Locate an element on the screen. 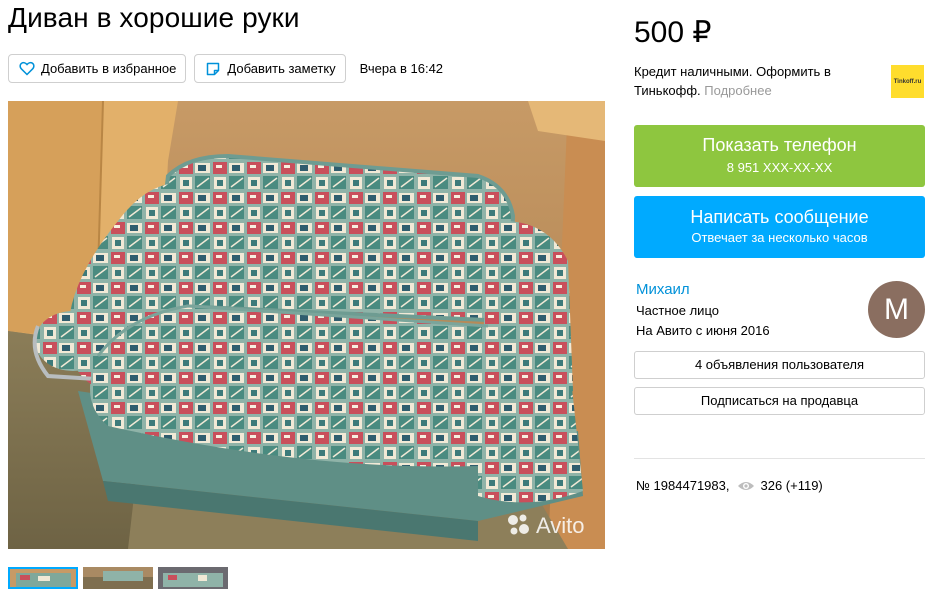 The width and height of the screenshot is (945, 589). show-phone-button: Показать телефон 8 951 XXX-XX-XX is located at coordinates (779, 156).